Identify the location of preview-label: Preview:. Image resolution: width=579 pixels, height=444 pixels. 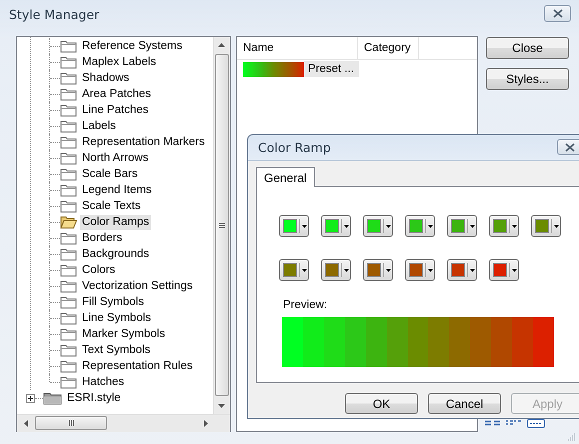
(305, 305).